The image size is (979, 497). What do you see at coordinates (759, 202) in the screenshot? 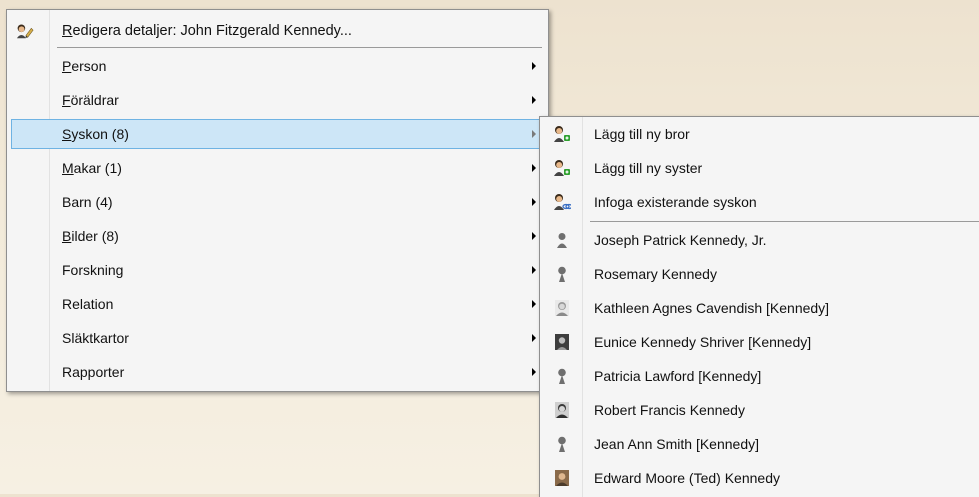
I see `menu-item-insert-existing-sibling: Infoga existerande syskon` at bounding box center [759, 202].